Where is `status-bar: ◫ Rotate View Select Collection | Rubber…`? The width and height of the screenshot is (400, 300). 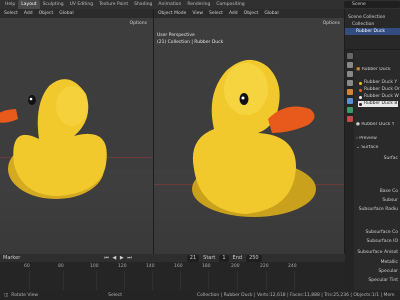
status-bar: ◫ Rotate View Select Collection | Rubber… is located at coordinates (200, 295).